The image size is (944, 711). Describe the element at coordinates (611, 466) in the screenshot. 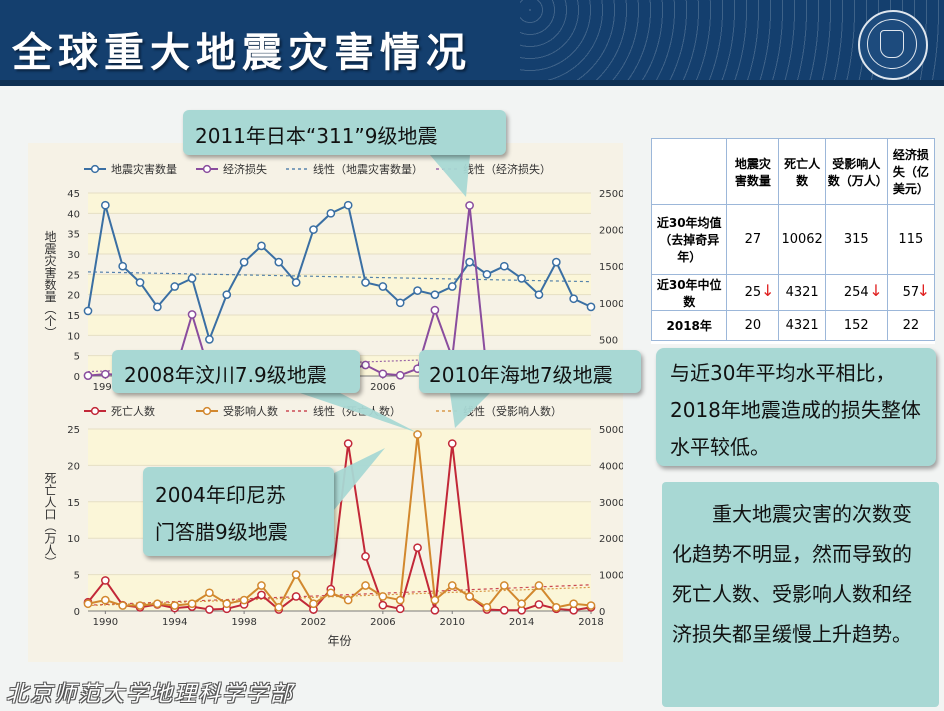

I see `y2-tick-label: 4000` at that location.